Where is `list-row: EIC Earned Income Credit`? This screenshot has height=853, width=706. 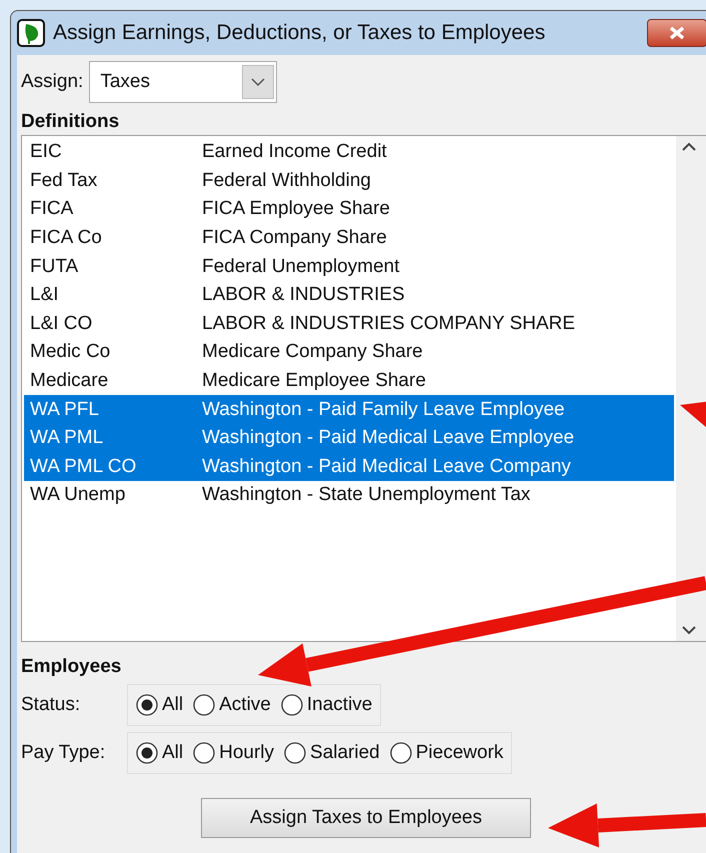 list-row: EIC Earned Income Credit is located at coordinates (349, 152).